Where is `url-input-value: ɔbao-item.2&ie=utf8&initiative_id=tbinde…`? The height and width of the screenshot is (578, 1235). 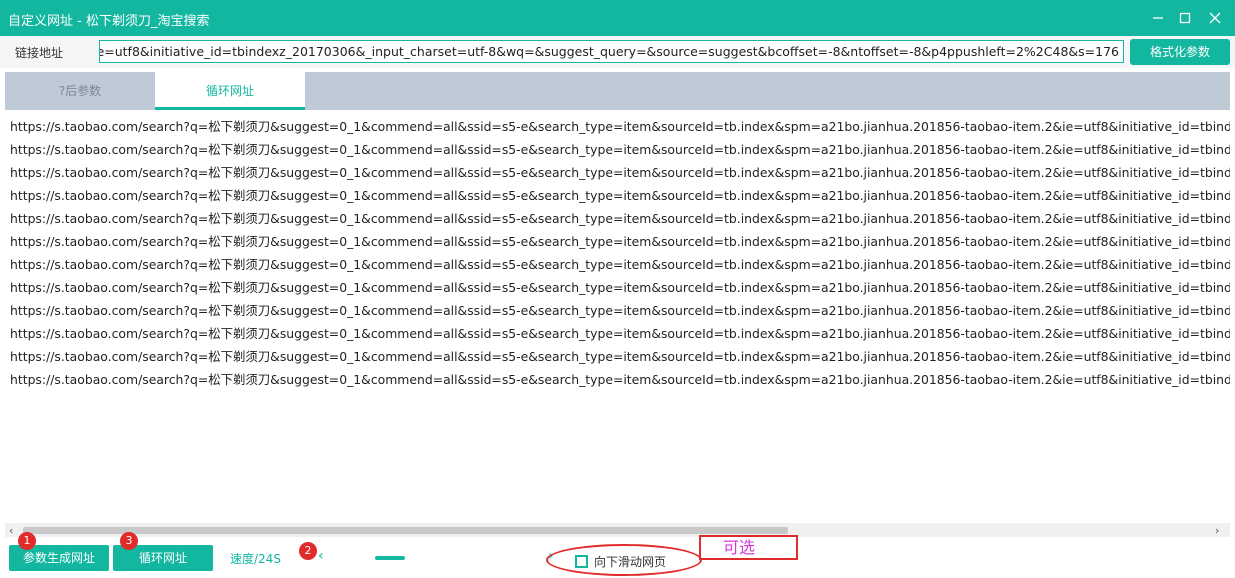
url-input-value: ɔbao-item.2&ie=utf8&initiative_id=tbinde… is located at coordinates (609, 51).